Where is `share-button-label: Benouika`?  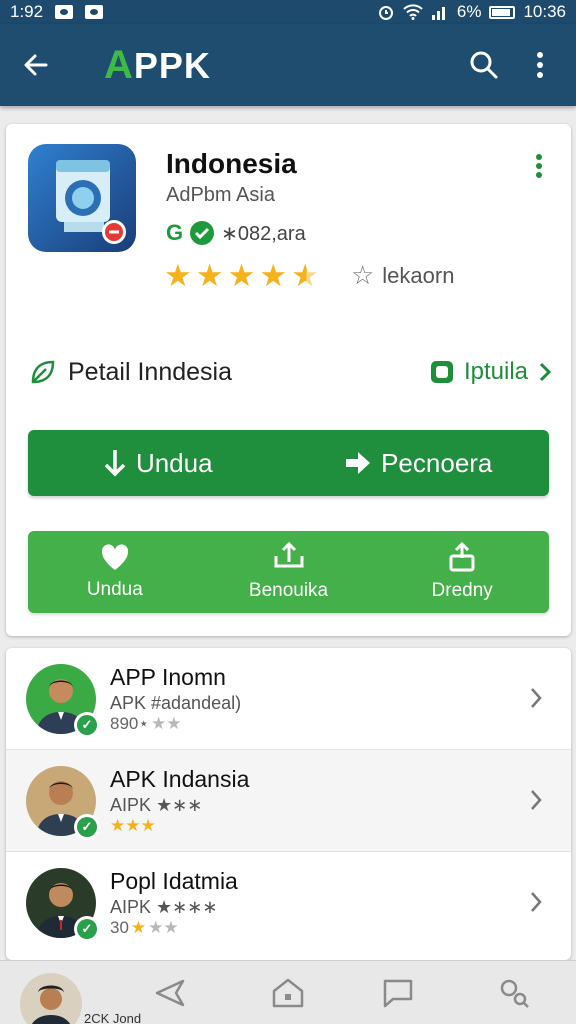 share-button-label: Benouika is located at coordinates (288, 590).